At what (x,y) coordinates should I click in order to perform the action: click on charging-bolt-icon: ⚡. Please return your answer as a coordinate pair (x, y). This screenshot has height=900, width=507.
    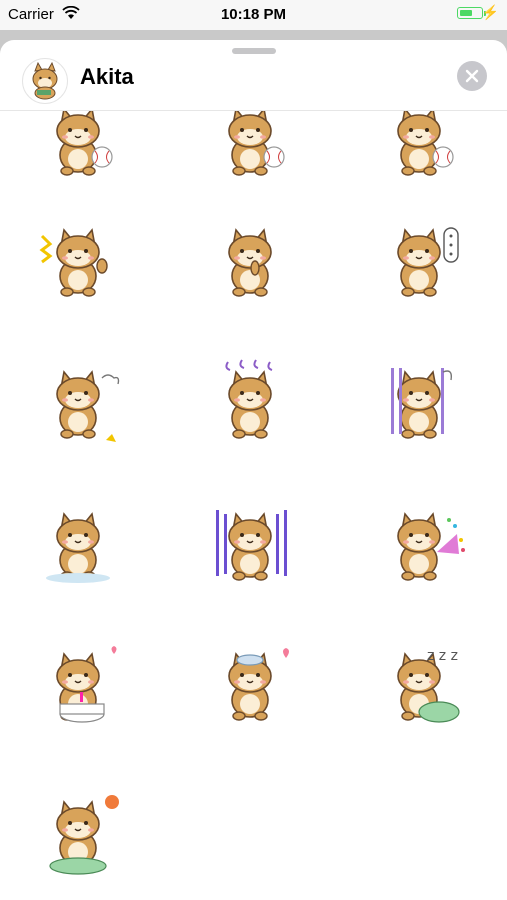
    Looking at the image, I should click on (490, 12).